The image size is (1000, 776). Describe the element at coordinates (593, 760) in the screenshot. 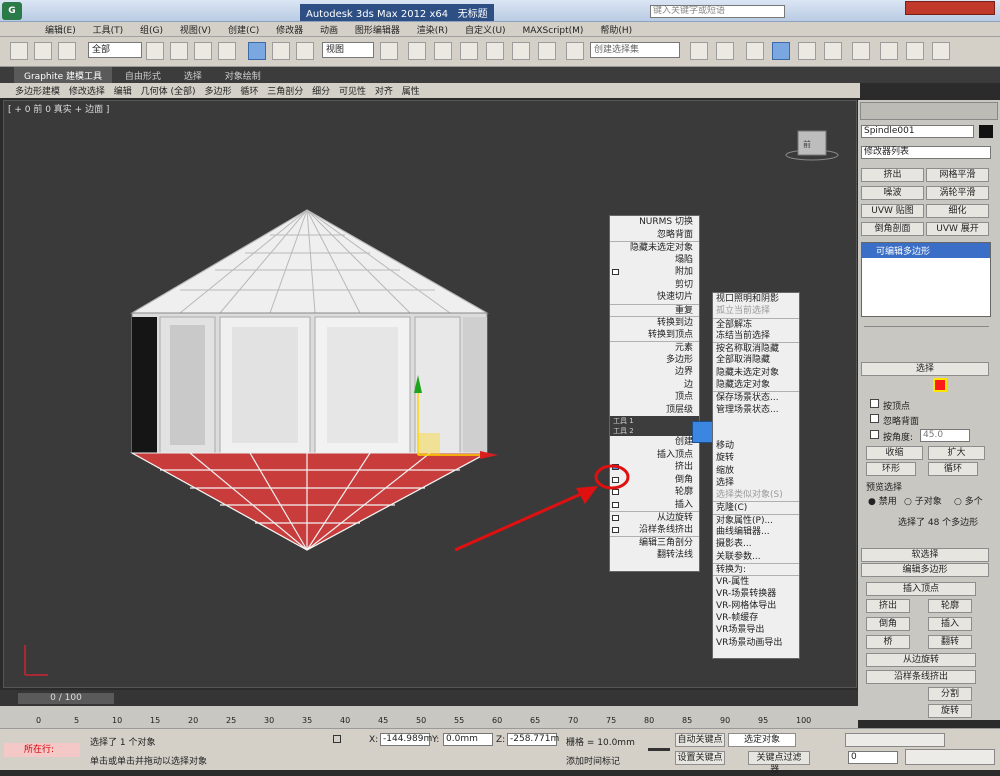

I see `add-time-tag: 添加时间标记` at that location.